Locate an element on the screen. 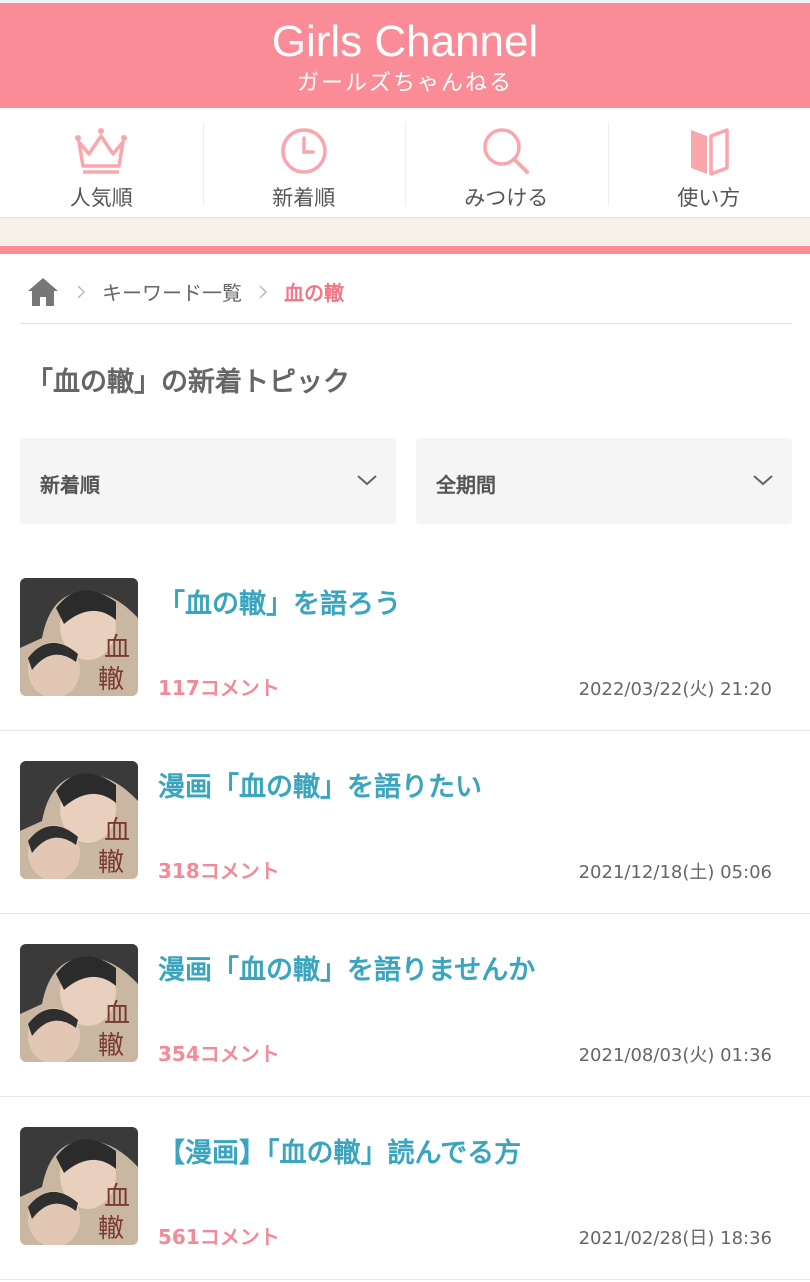 The width and height of the screenshot is (810, 1282). topic-title: 【漫画】「血の轍」読んでる方 is located at coordinates (339, 1150).